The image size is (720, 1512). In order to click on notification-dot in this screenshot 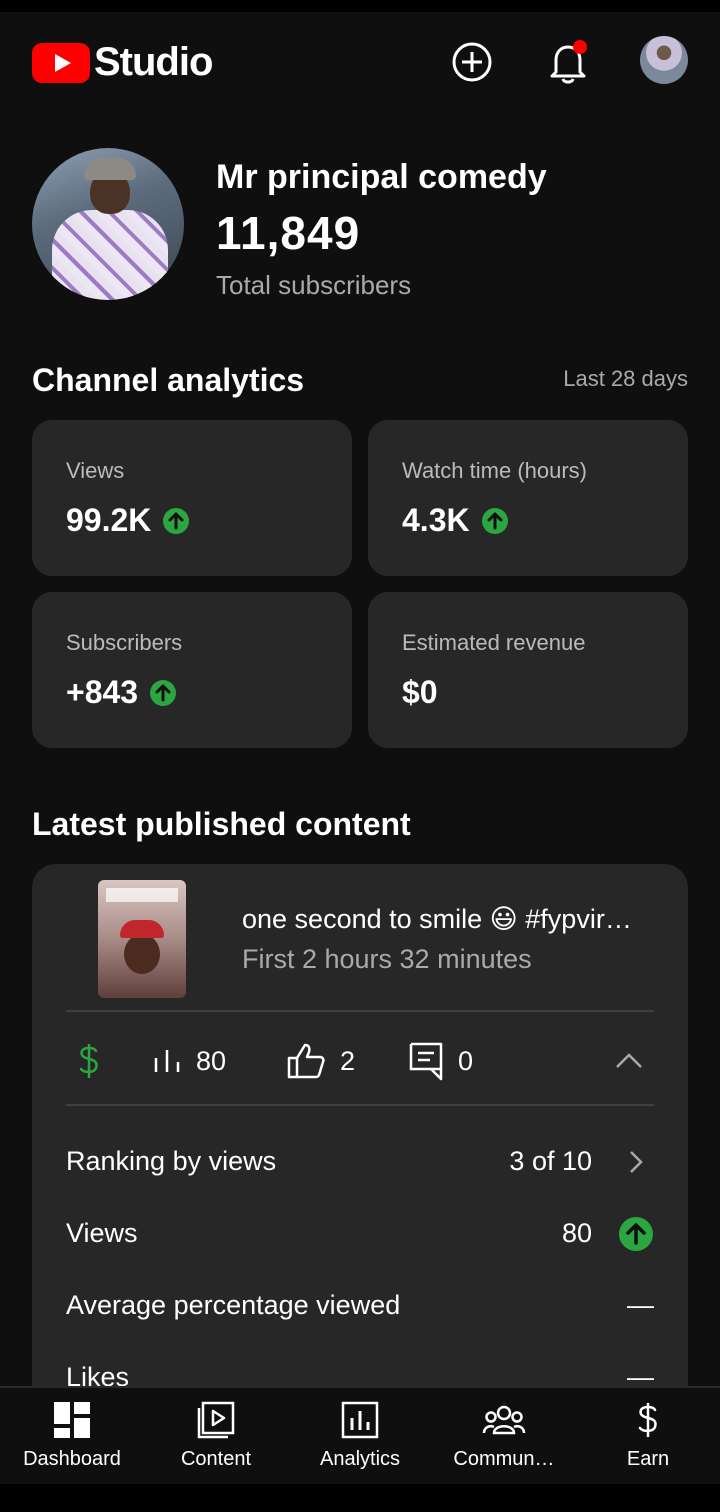, I will do `click(580, 47)`.